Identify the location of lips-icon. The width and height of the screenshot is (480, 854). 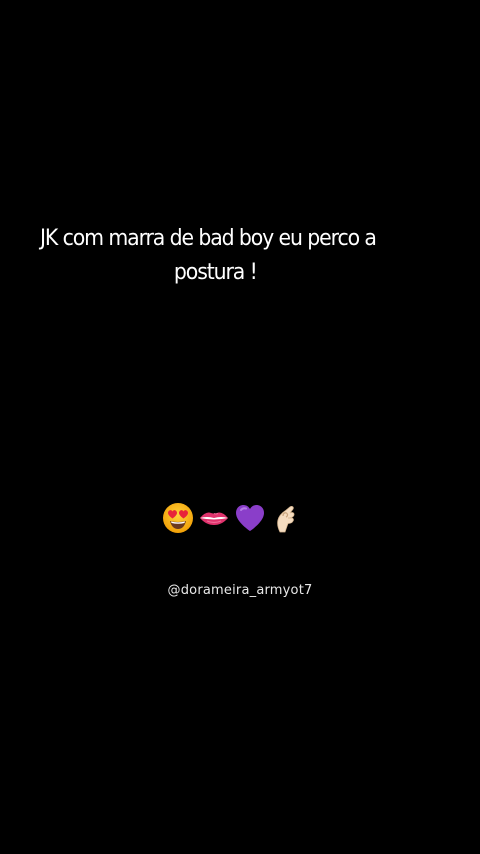
(214, 518).